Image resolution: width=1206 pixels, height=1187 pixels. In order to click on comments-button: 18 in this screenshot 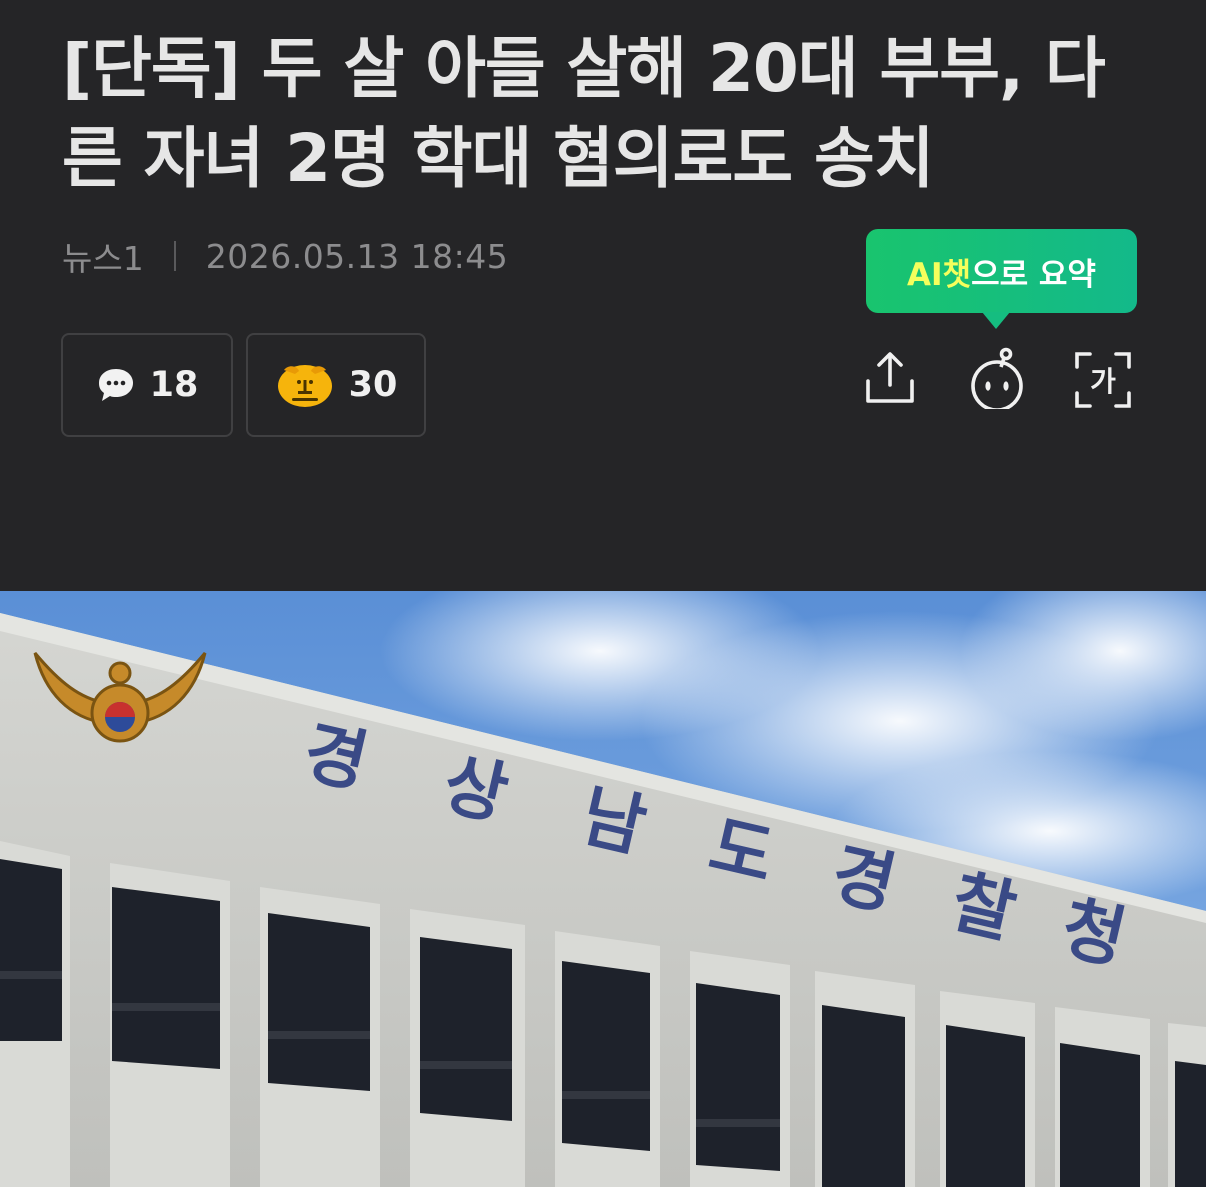, I will do `click(147, 385)`.